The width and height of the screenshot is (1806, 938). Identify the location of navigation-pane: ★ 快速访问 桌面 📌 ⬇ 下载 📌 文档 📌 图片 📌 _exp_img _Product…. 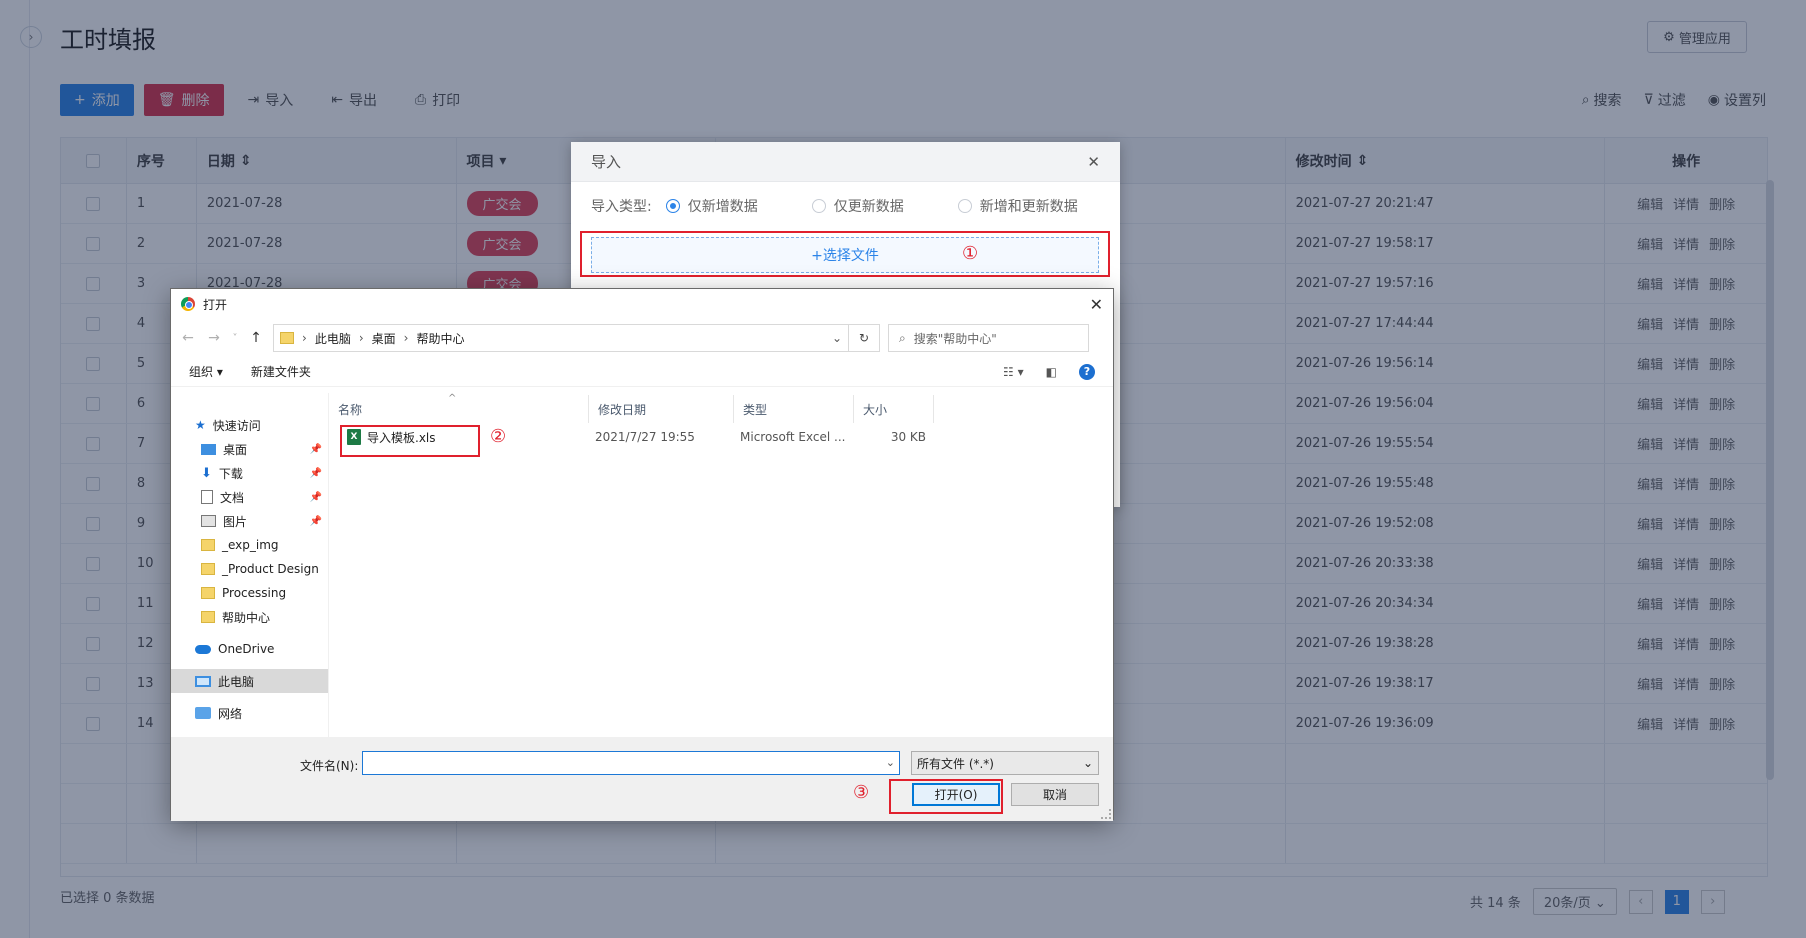
(250, 565).